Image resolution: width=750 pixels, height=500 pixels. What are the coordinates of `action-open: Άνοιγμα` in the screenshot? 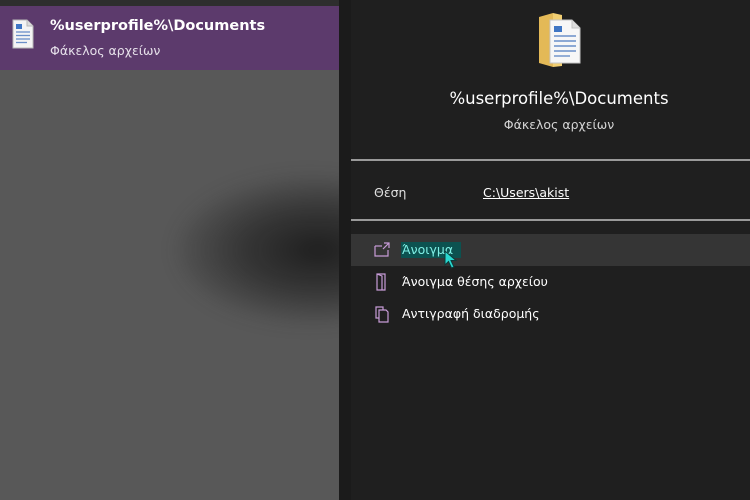 It's located at (550, 251).